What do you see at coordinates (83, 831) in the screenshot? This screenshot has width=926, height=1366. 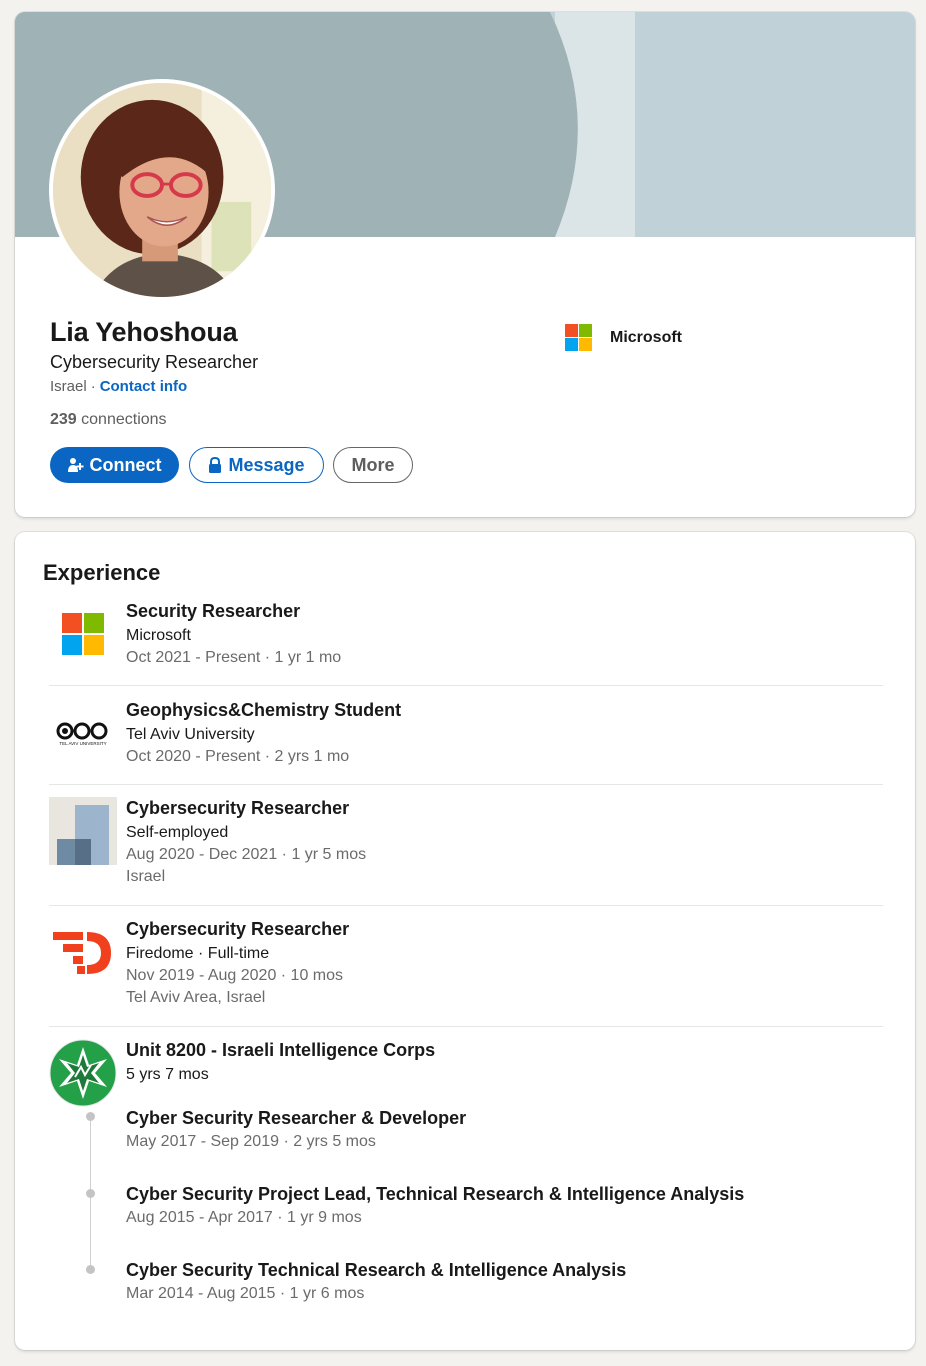 I see `company-placeholder-icon` at bounding box center [83, 831].